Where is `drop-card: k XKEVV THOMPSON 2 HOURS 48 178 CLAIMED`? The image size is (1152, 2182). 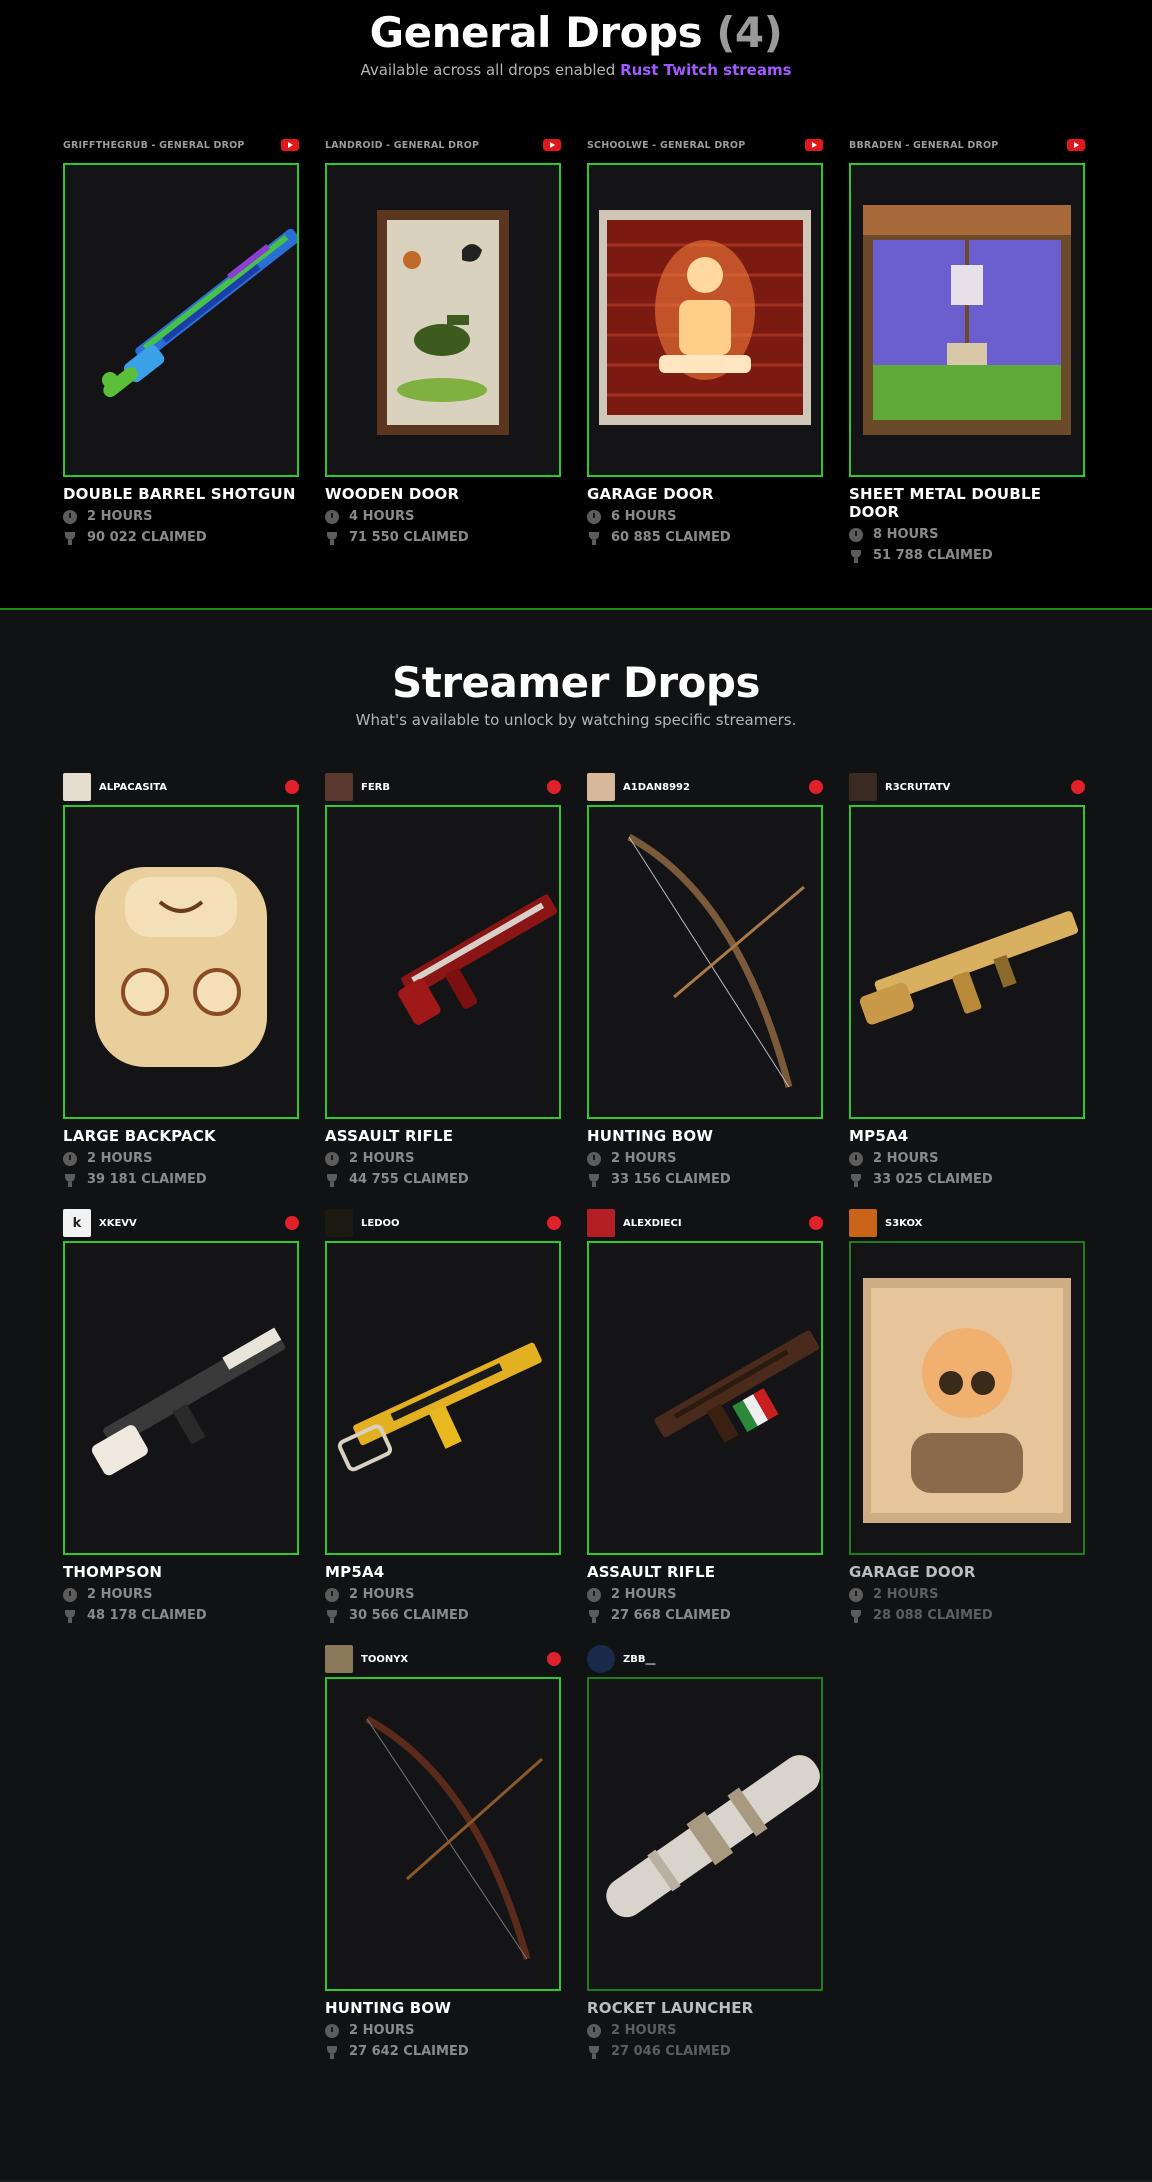
drop-card: k XKEVV THOMPSON 2 HOURS 48 178 CLAIMED is located at coordinates (181, 1415).